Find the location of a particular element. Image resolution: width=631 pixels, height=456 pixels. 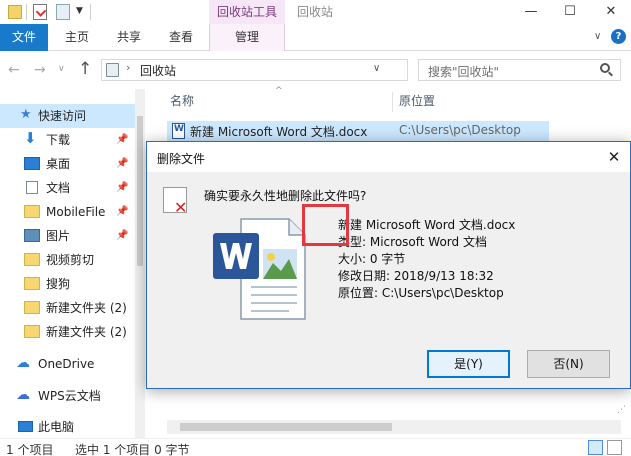

quick-access-dropdown-icon: ▼ is located at coordinates (79, 11).